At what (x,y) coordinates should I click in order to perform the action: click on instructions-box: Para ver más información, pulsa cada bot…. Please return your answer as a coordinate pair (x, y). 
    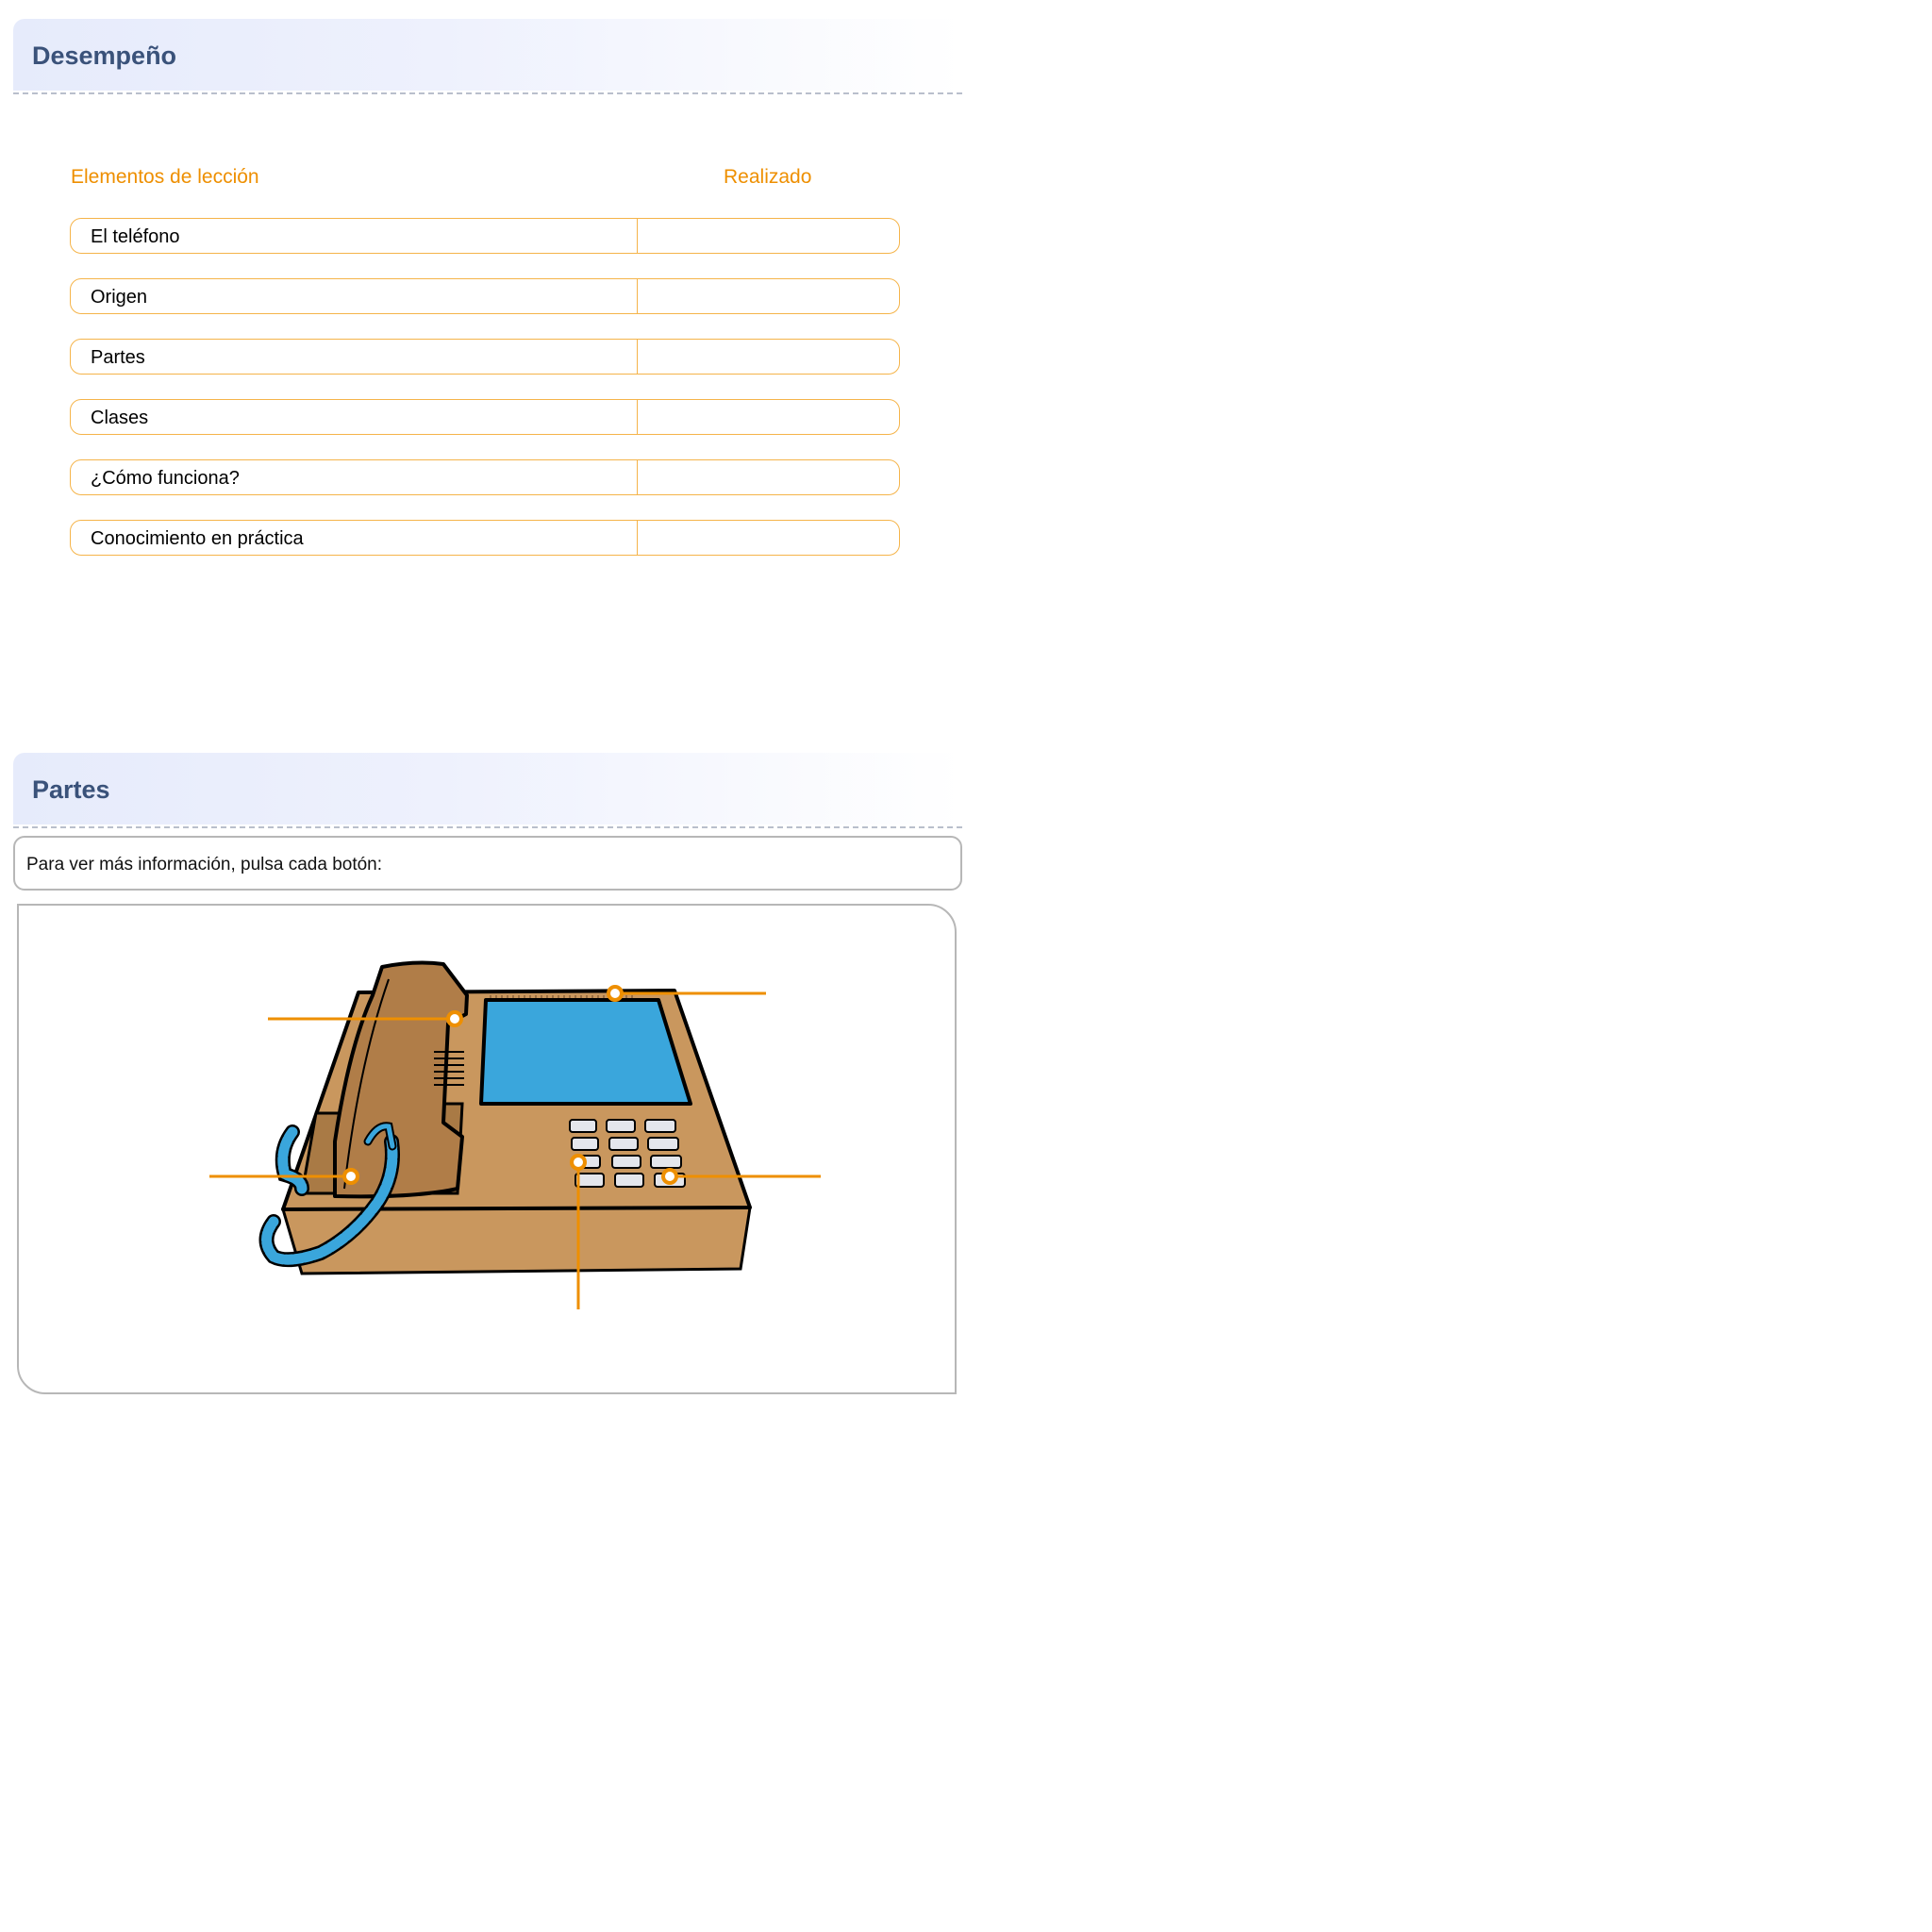
    Looking at the image, I should click on (488, 864).